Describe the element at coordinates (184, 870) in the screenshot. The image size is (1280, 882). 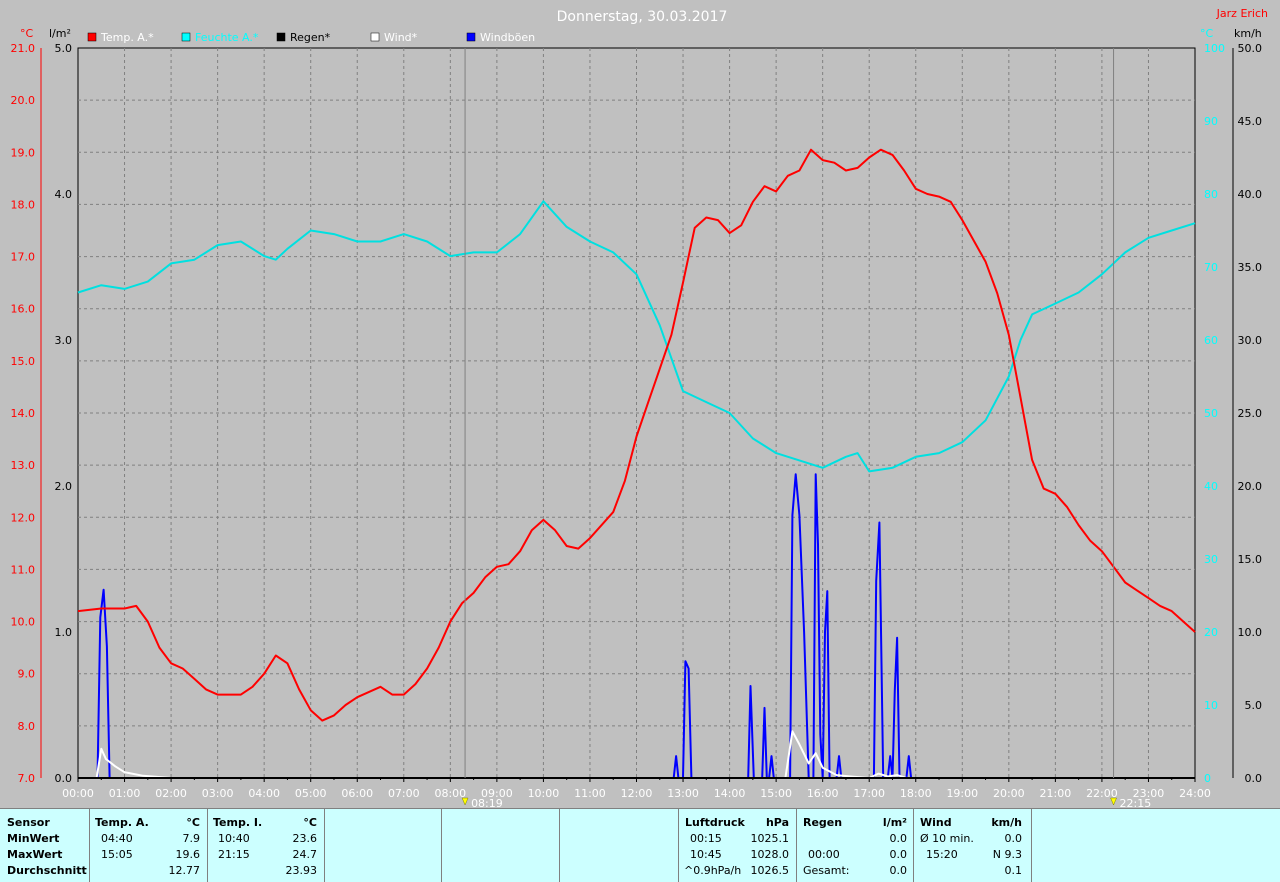
I see `temp-a-avg-value: 12.77` at that location.